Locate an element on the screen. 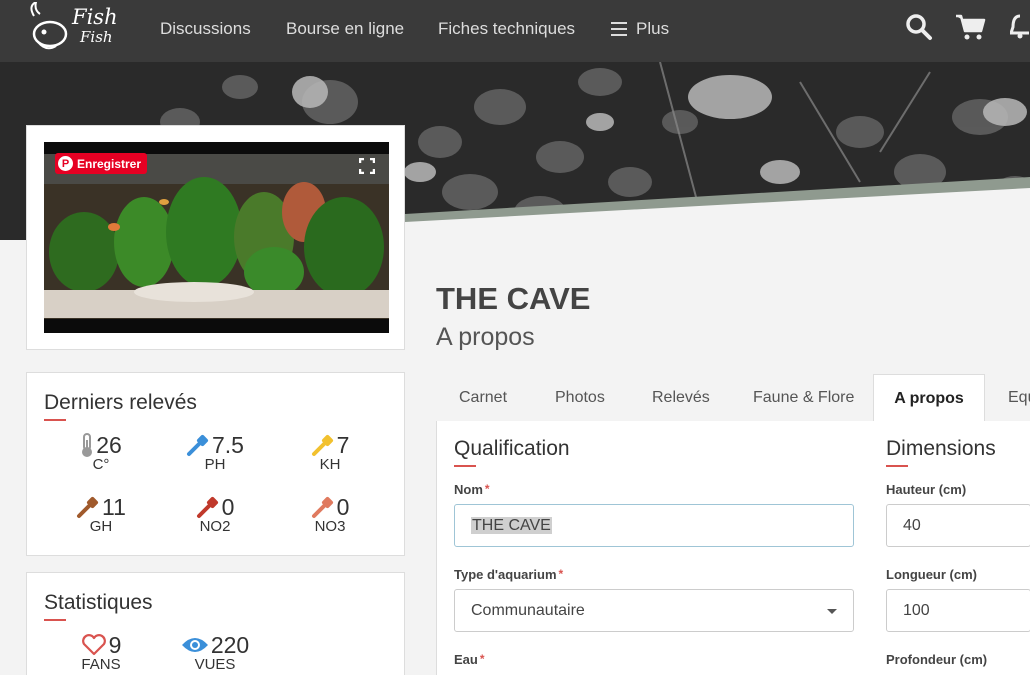 The width and height of the screenshot is (1030, 675). longueur-input: 100 is located at coordinates (958, 610).